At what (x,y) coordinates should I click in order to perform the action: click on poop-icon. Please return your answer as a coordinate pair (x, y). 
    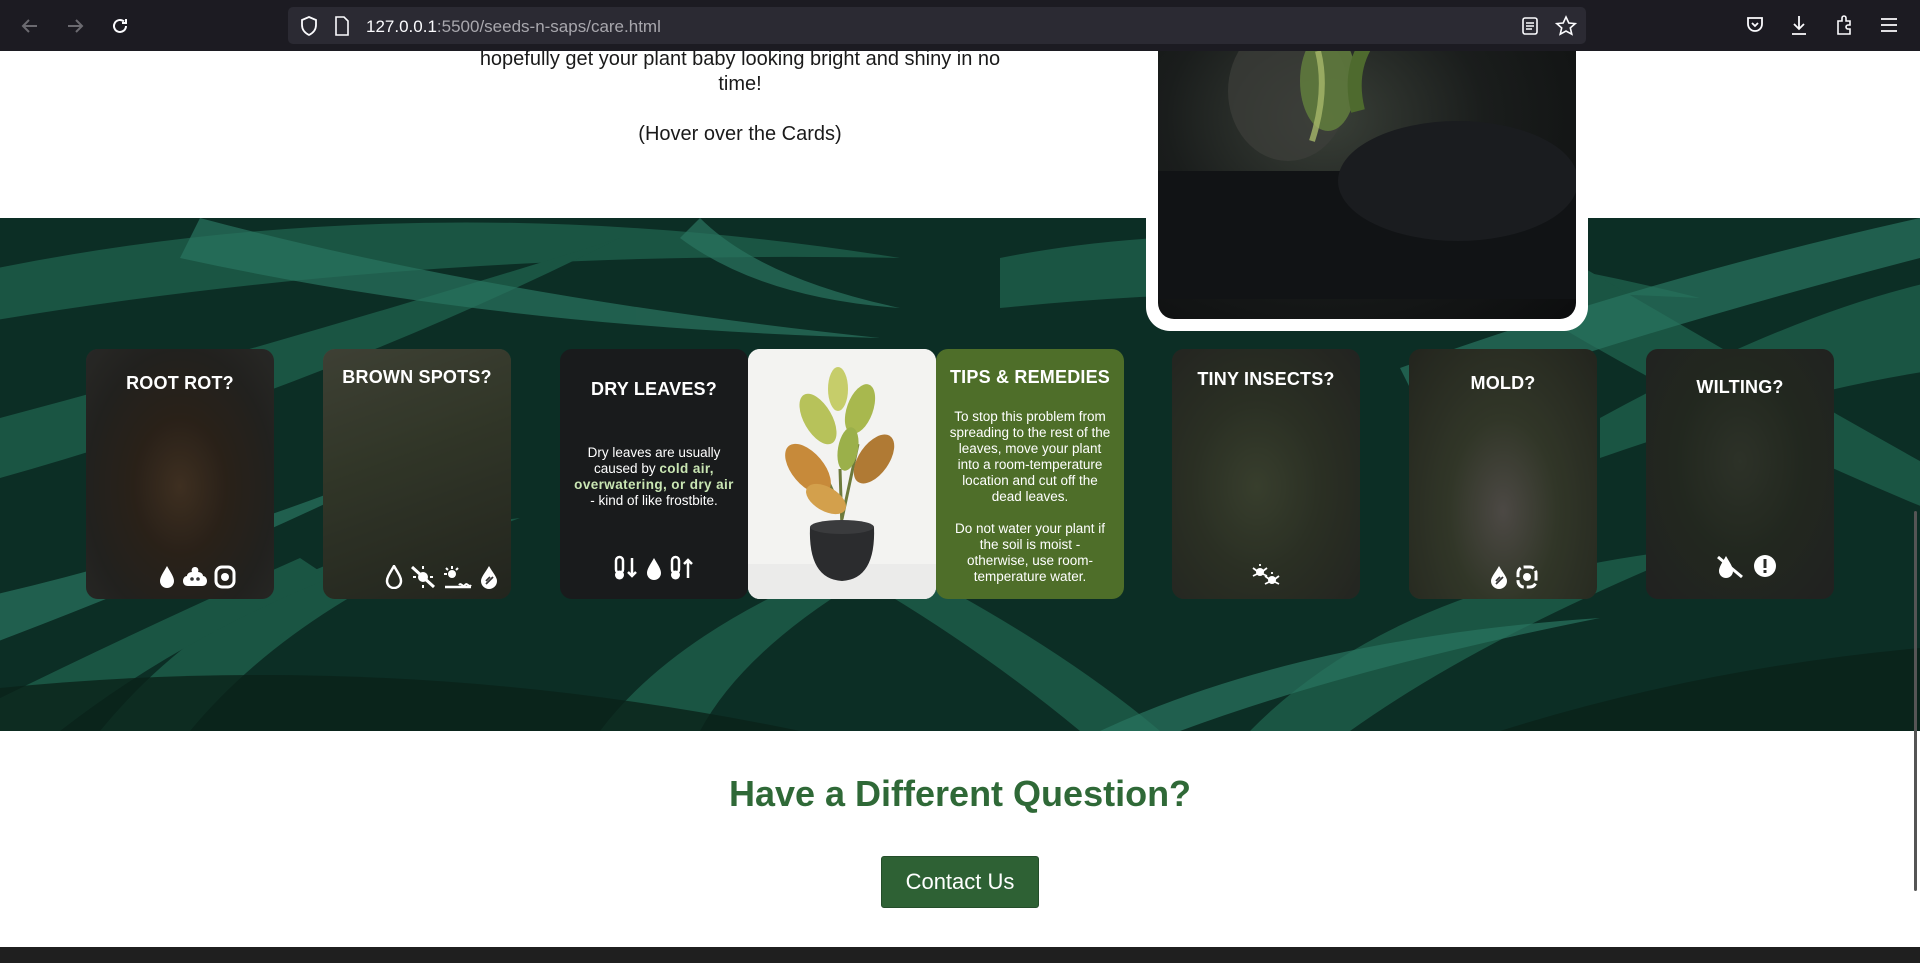
    Looking at the image, I should click on (195, 576).